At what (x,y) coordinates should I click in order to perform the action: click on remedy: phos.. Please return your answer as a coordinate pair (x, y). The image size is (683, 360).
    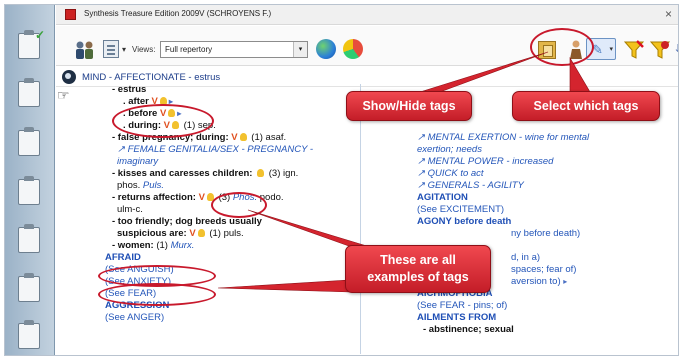
    Looking at the image, I should click on (129, 185).